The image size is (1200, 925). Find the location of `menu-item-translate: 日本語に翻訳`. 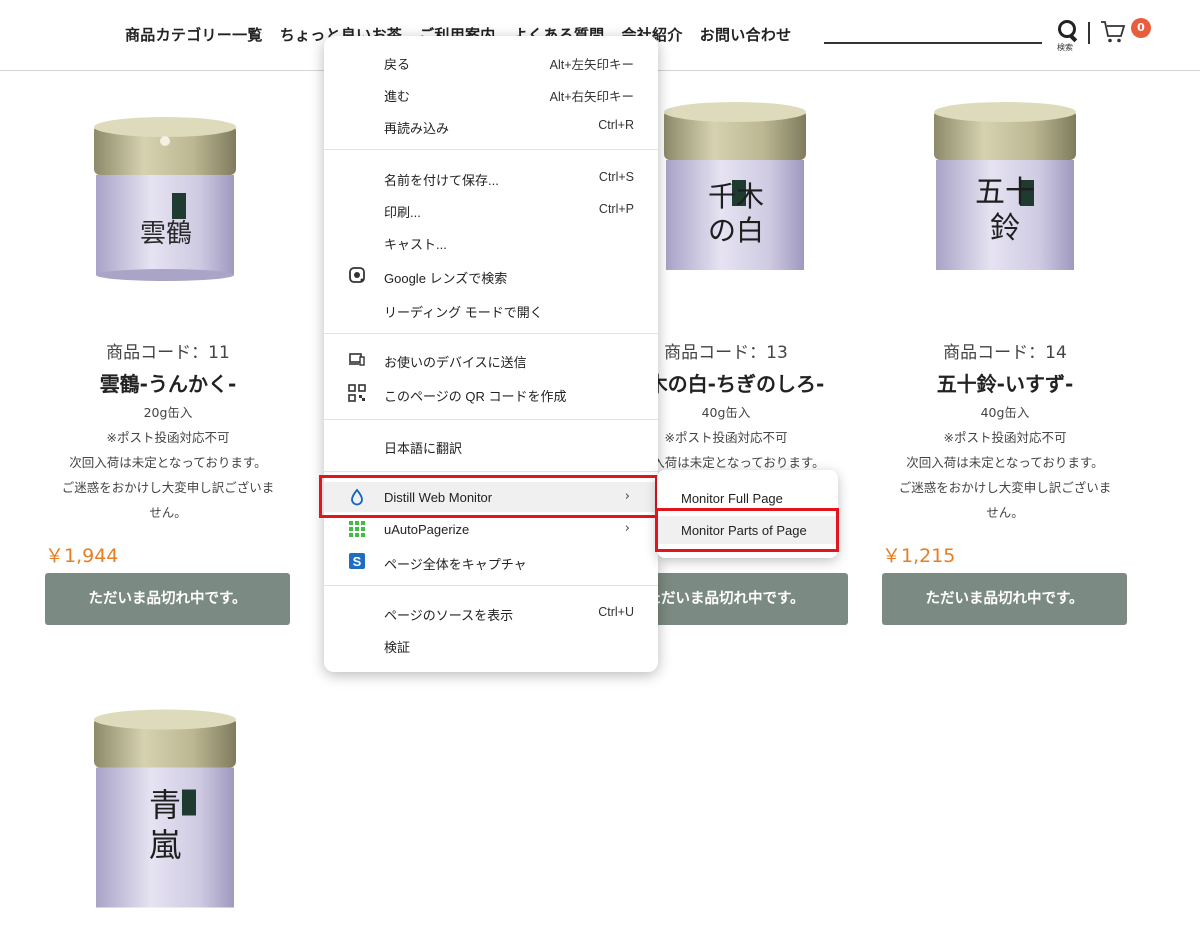

menu-item-translate: 日本語に翻訳 is located at coordinates (491, 445).